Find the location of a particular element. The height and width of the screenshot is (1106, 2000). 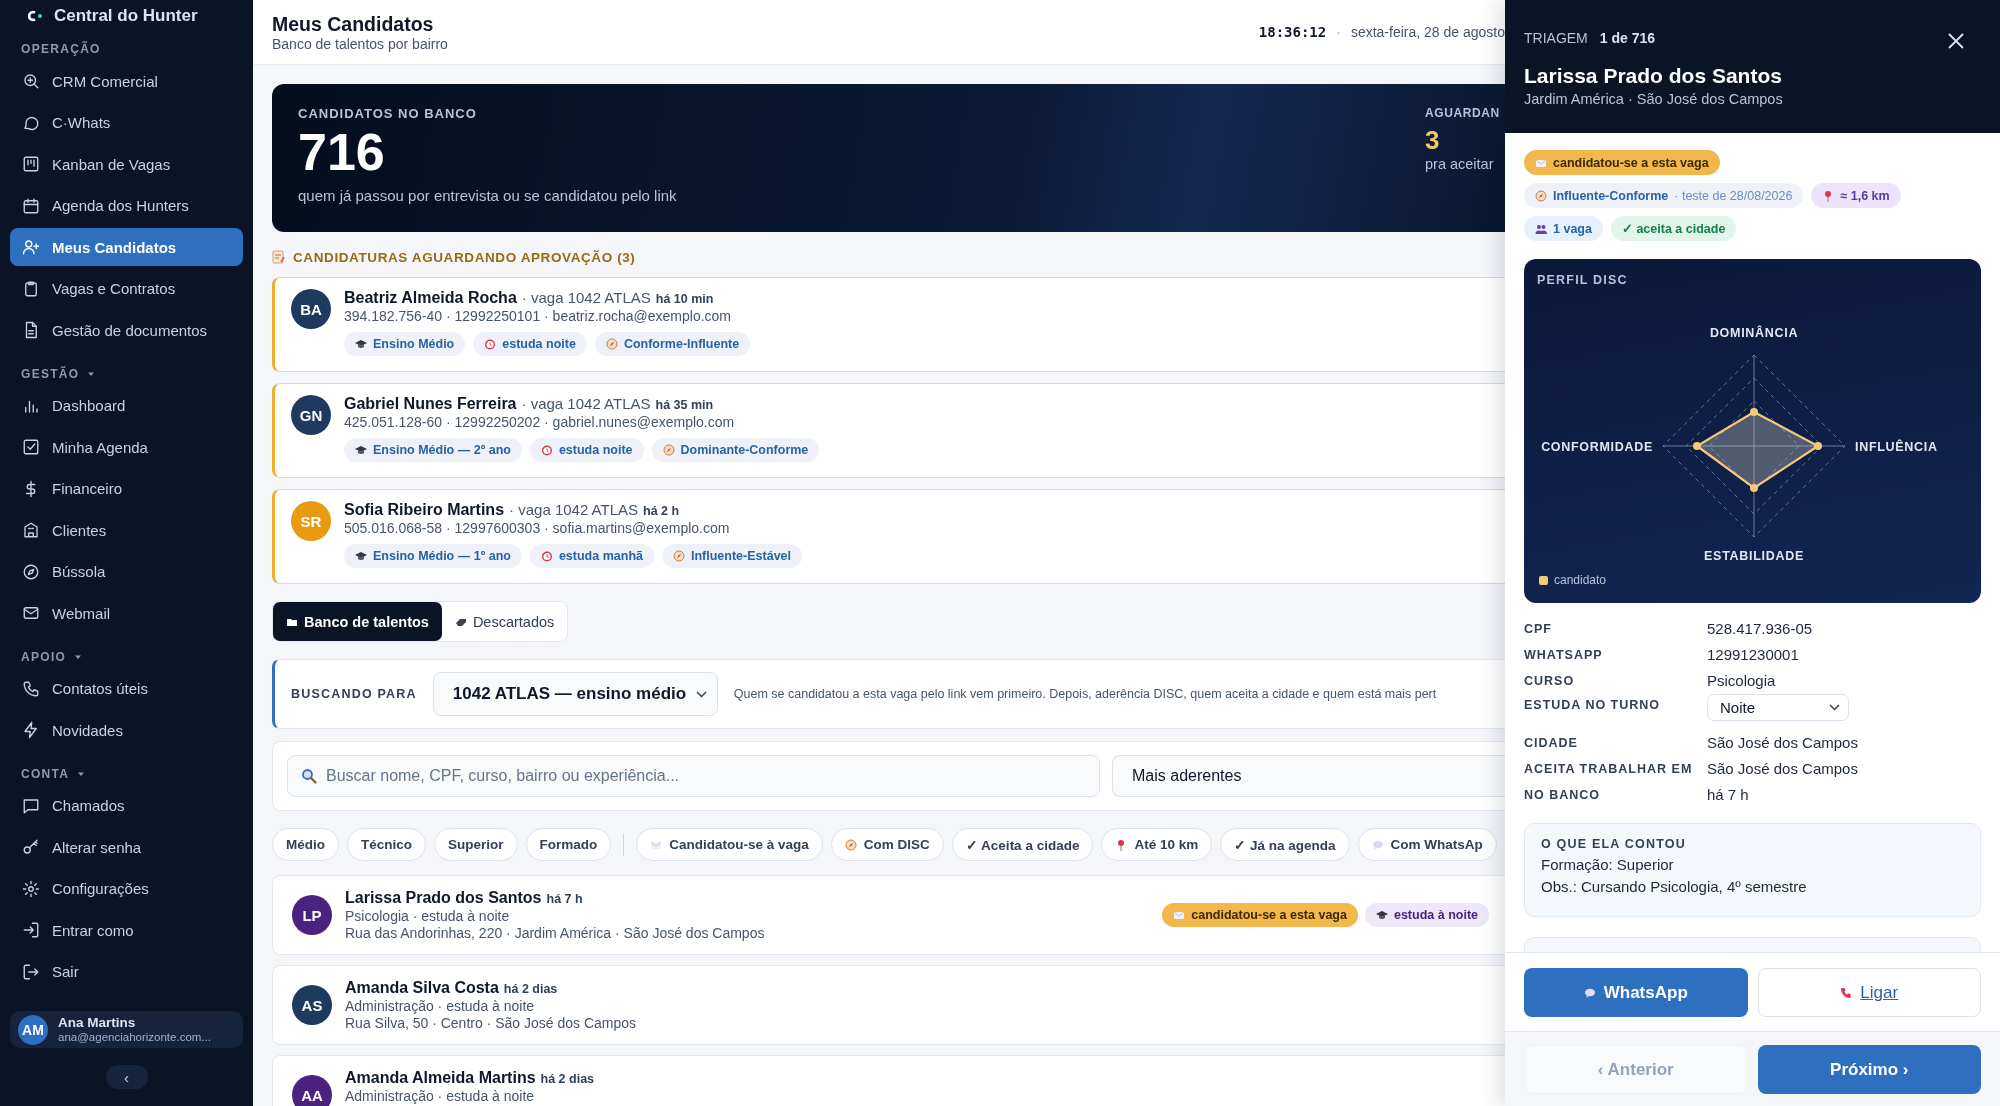

field-label: BUSCANDO PARA is located at coordinates (354, 694).